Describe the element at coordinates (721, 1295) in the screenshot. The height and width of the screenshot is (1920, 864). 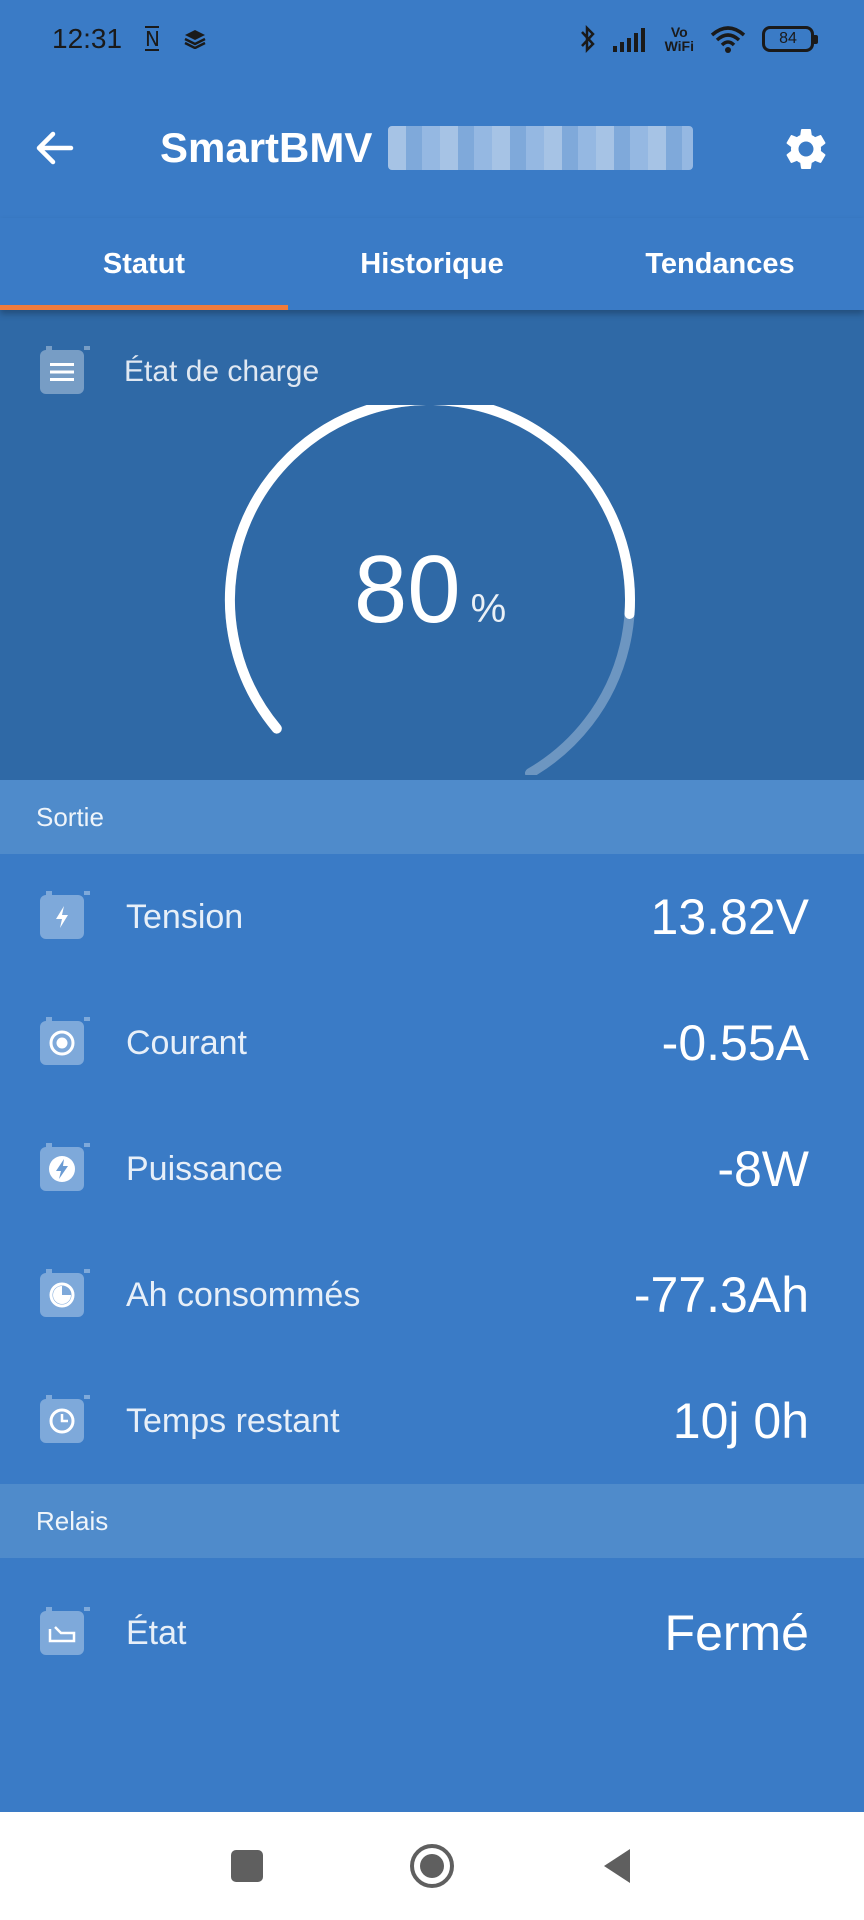
I see `row-value: -77.3Ah` at that location.